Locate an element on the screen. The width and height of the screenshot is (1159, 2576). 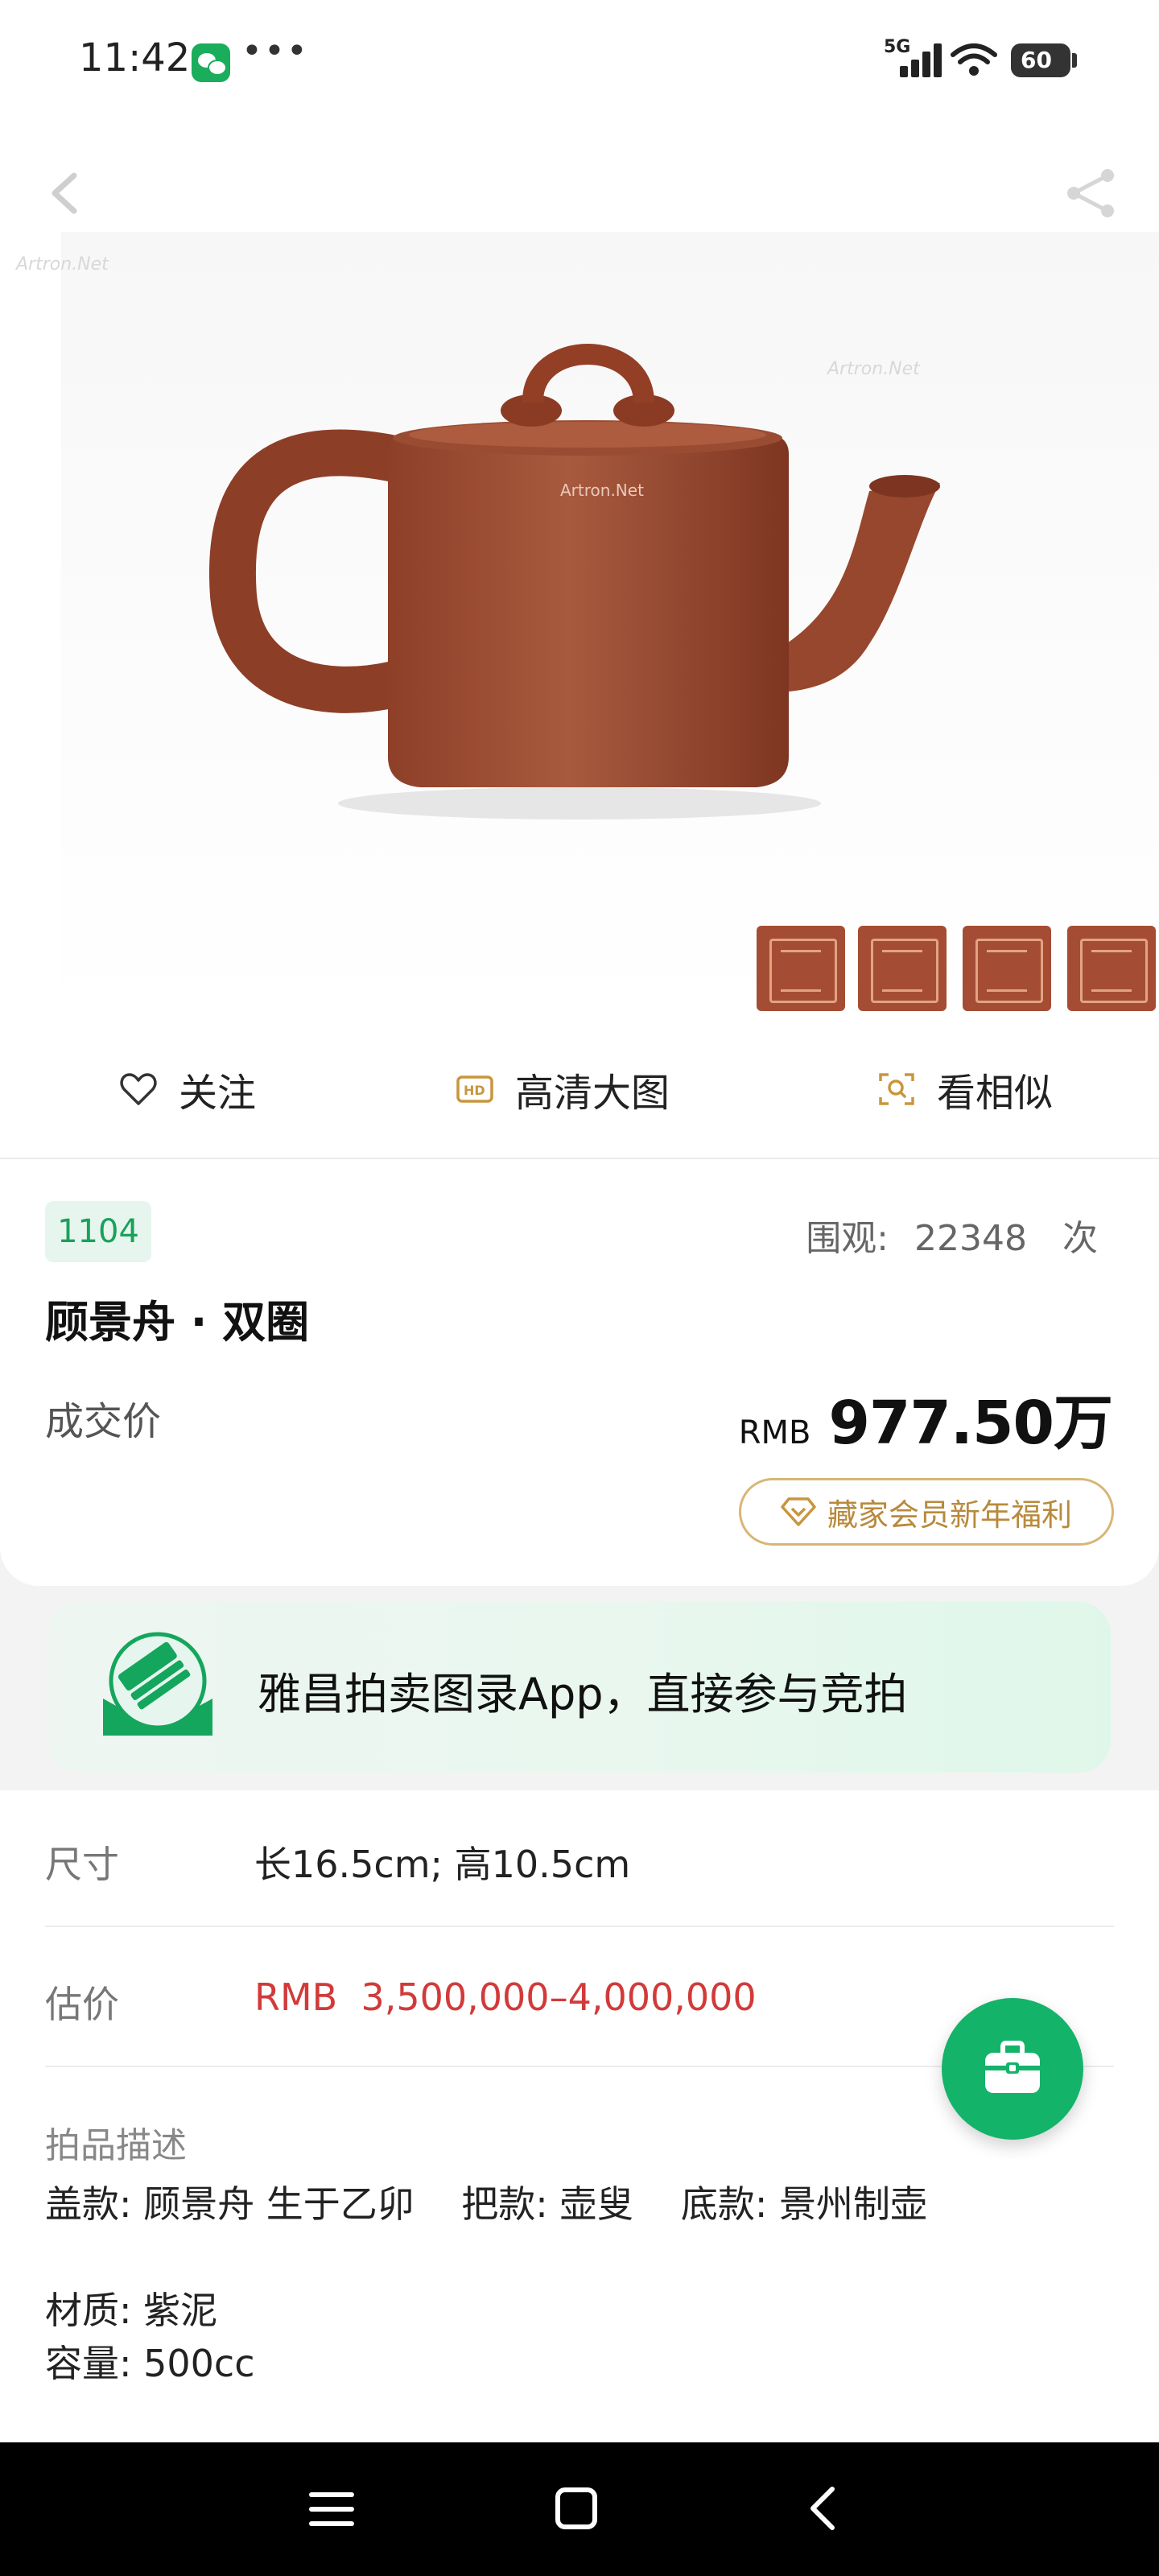
deal-price: RMB 977.50万 is located at coordinates (925, 1418).